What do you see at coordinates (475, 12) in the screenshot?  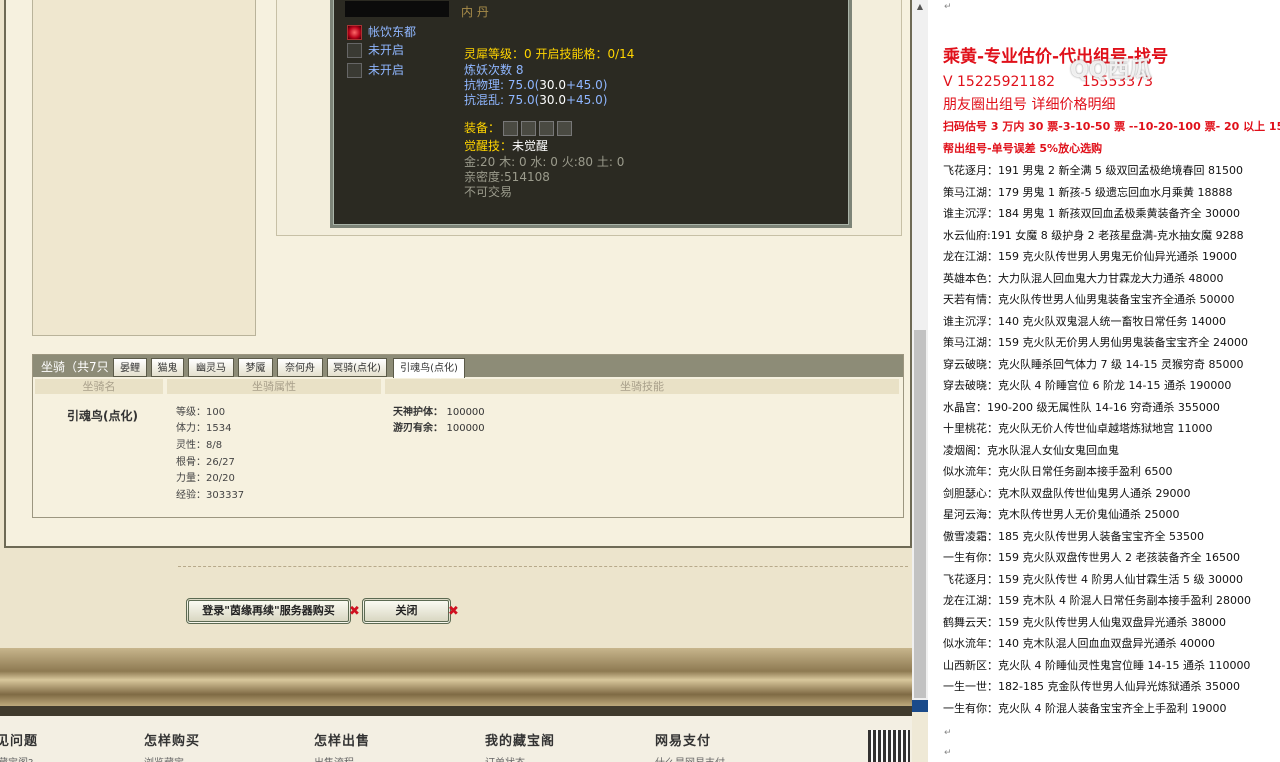 I see `item-type-label: 内 丹` at bounding box center [475, 12].